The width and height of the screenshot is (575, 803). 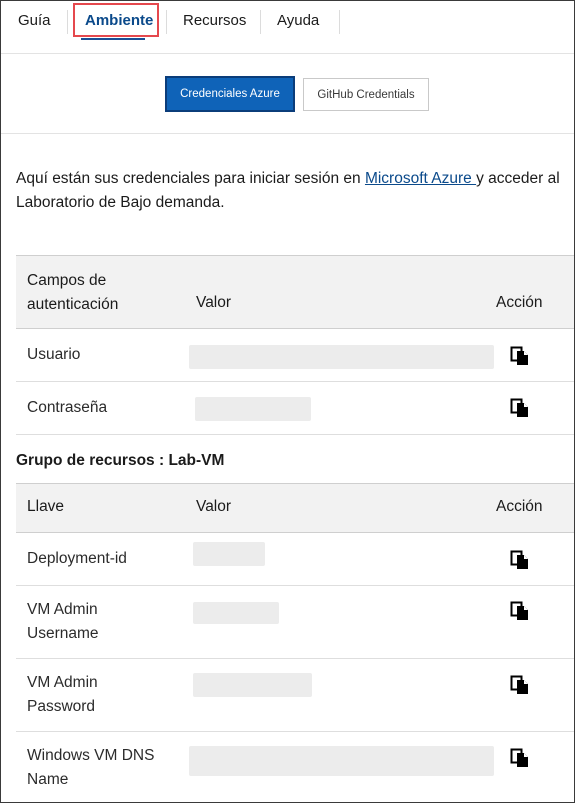 What do you see at coordinates (63, 621) in the screenshot?
I see `row-label-vm-admin-username: VM Admin Username` at bounding box center [63, 621].